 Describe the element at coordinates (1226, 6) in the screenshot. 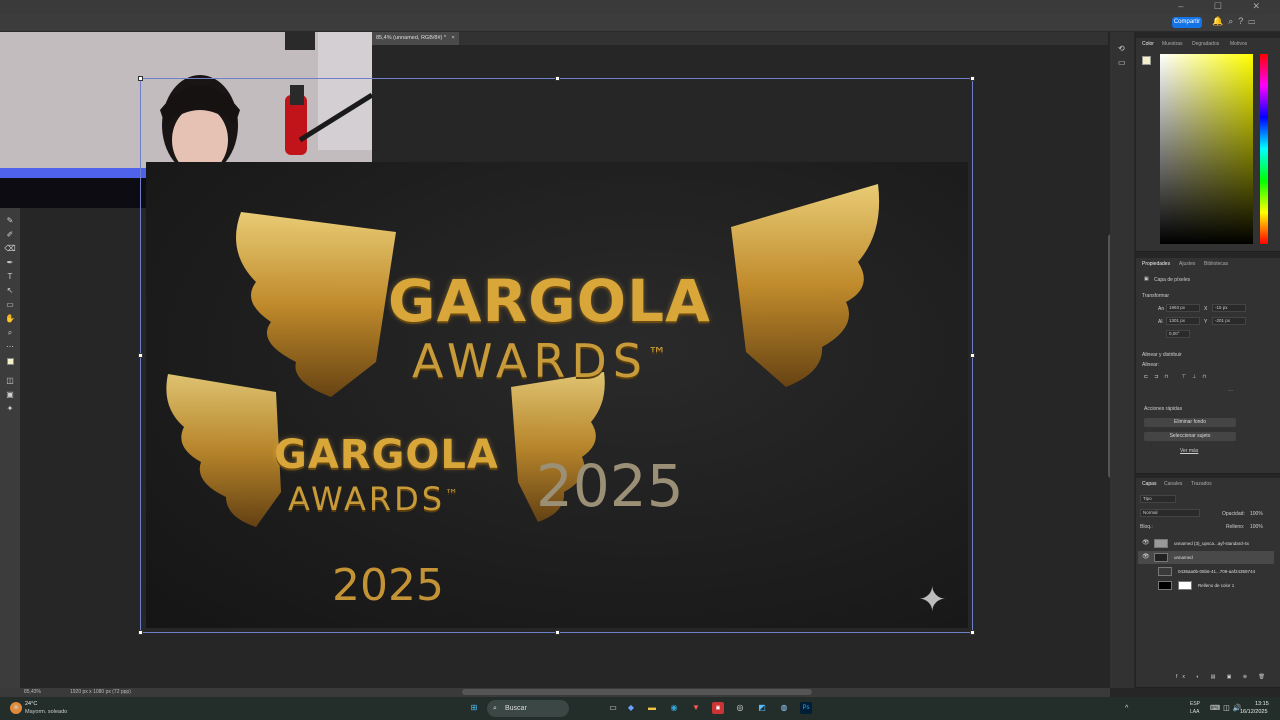

I see `window-controls: – ☐ ✕` at that location.